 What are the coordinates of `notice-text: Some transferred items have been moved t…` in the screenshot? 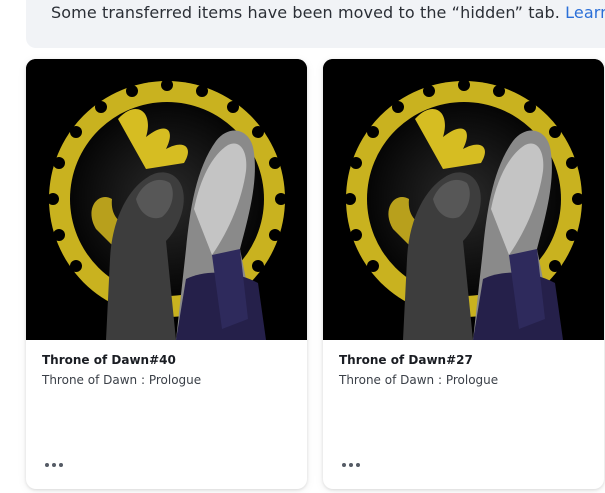 It's located at (328, 12).